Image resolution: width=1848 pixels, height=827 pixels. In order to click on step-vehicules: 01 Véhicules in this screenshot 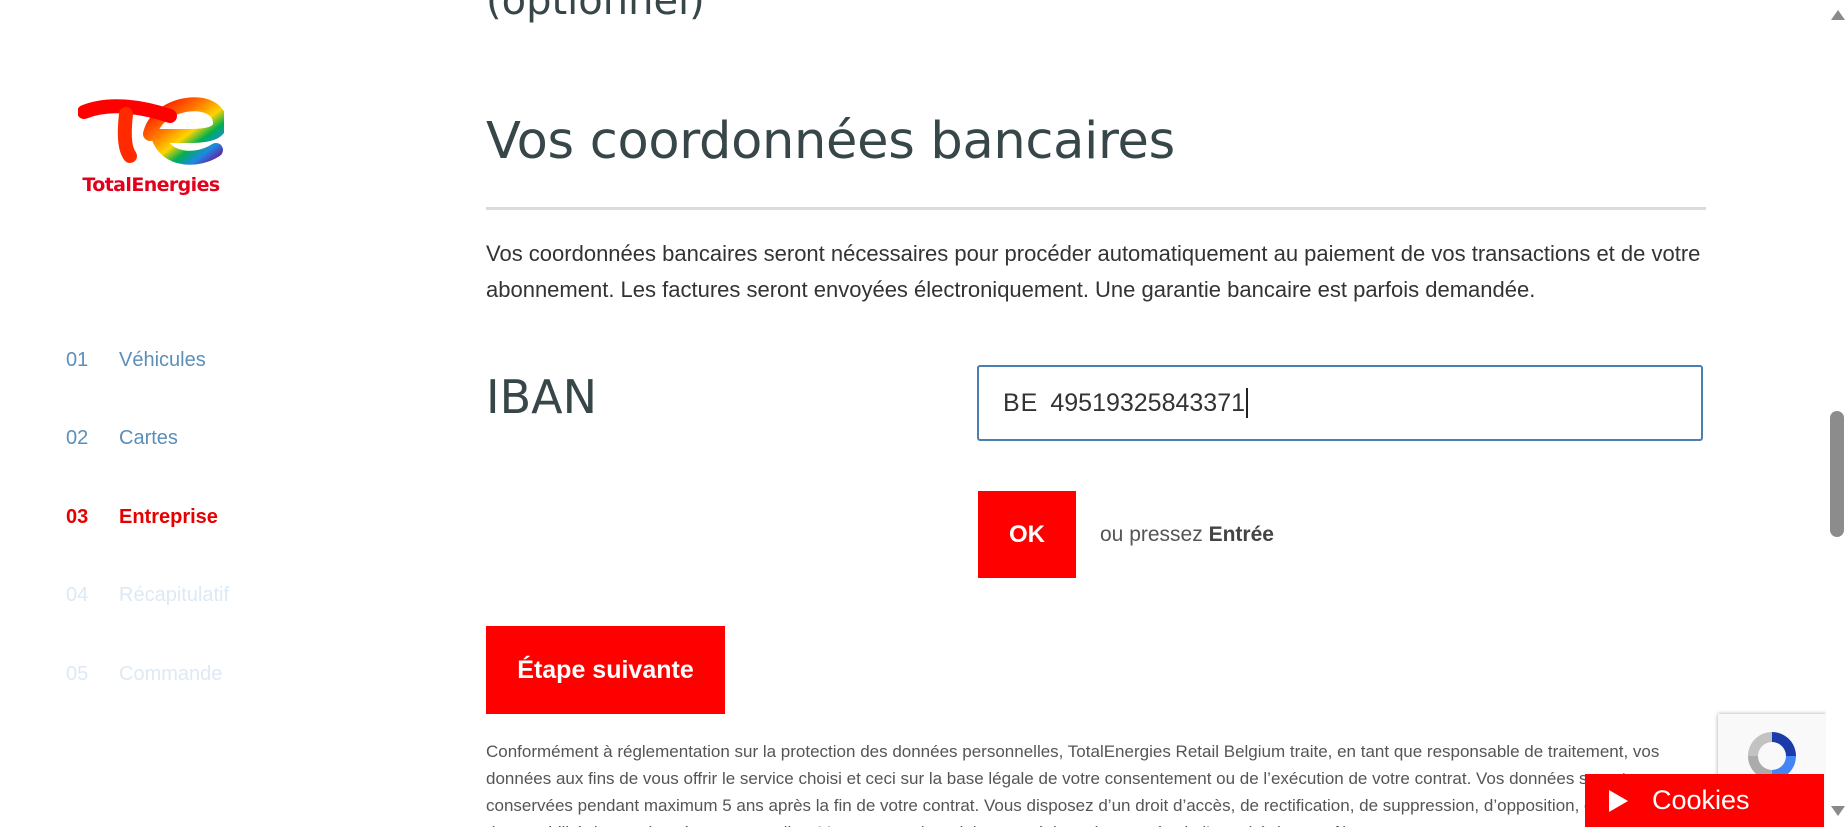, I will do `click(136, 360)`.